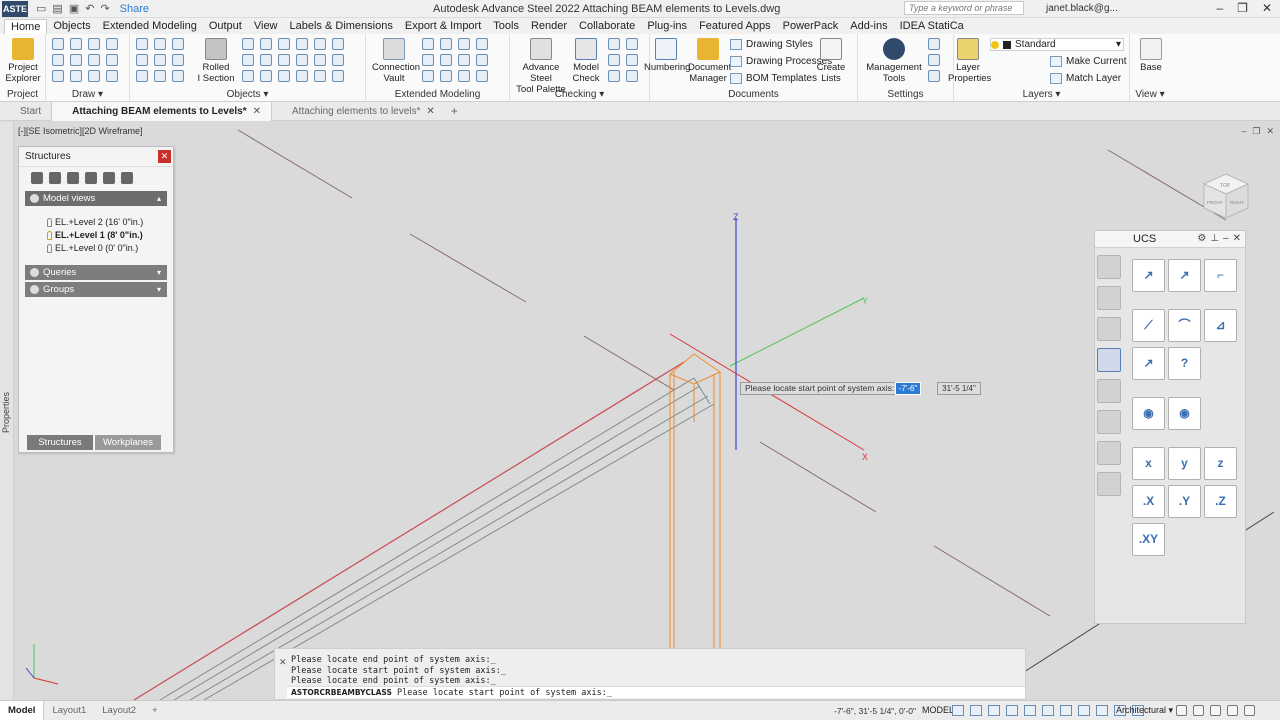 Image resolution: width=1280 pixels, height=720 pixels. I want to click on search-input: Type a keyword or phrase, so click(964, 8).